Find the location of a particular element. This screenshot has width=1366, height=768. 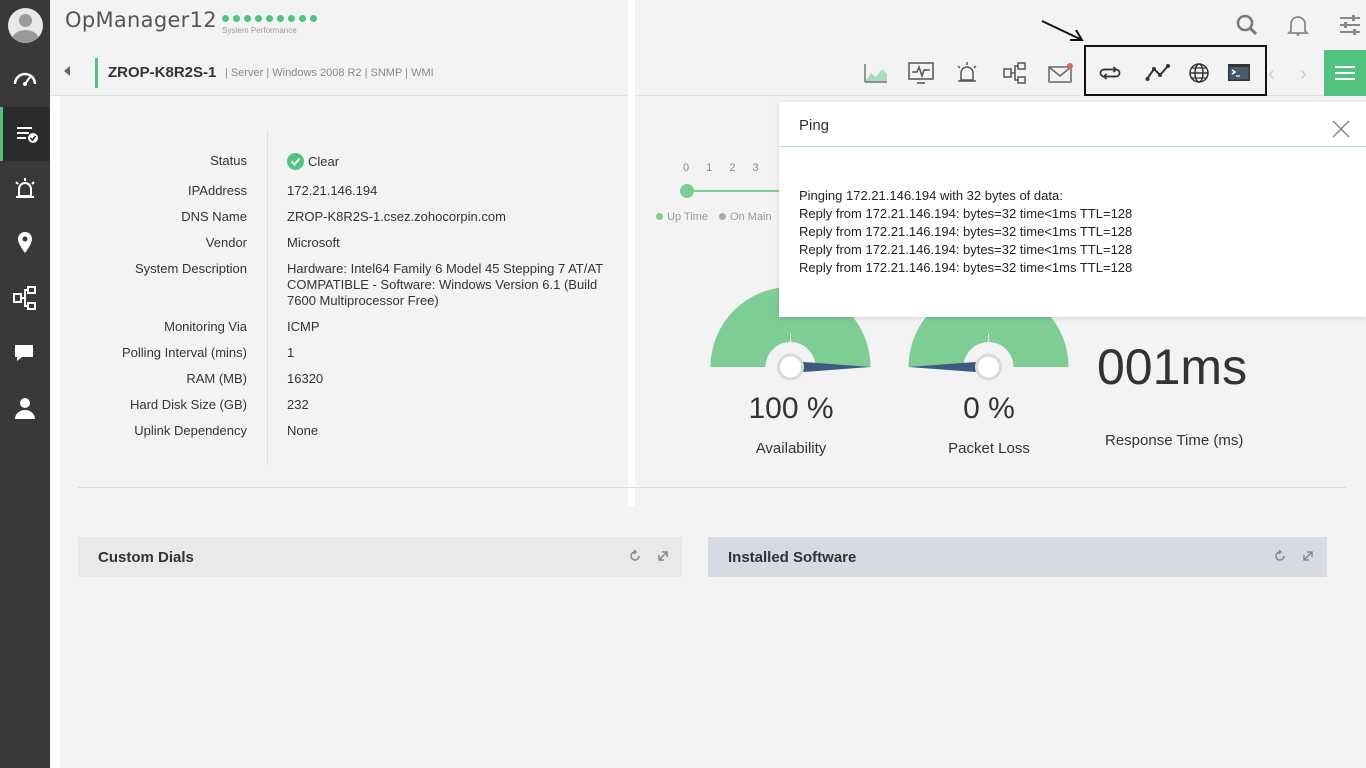

alarms-icon is located at coordinates (25, 189).